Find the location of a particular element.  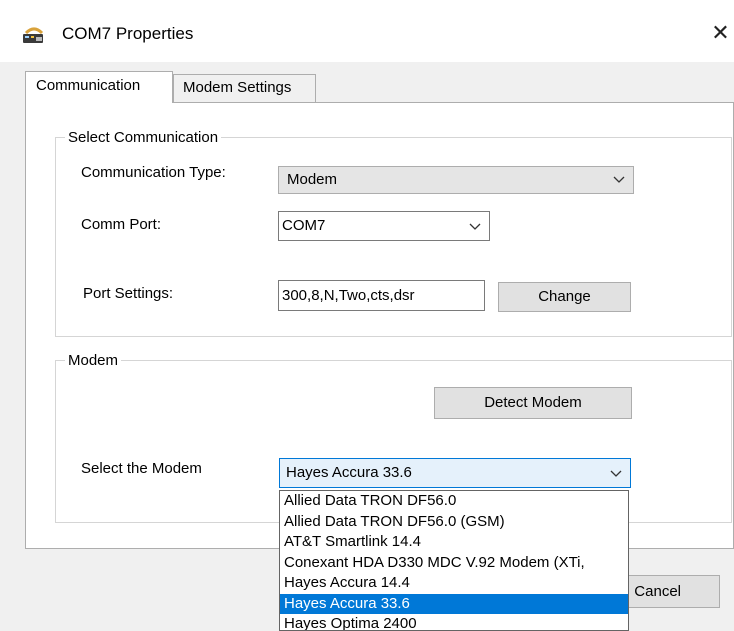

select-modem-label: Select the Modem is located at coordinates (141, 468).